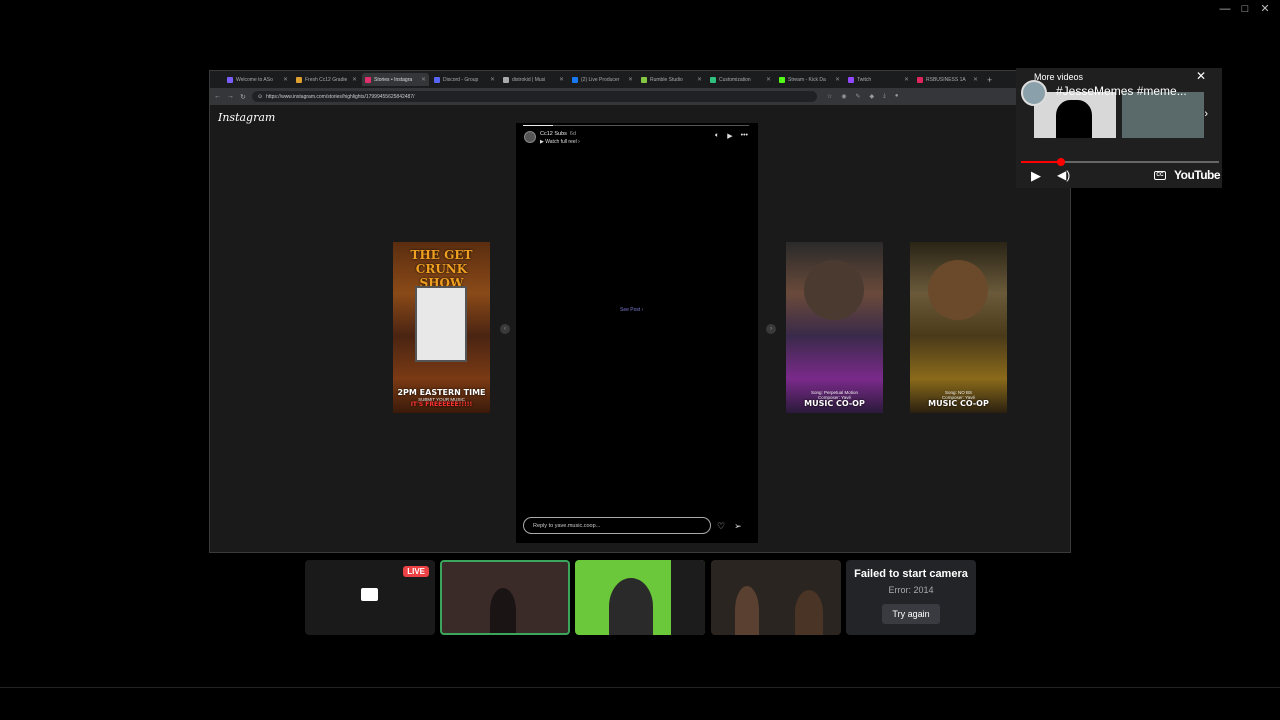 This screenshot has height=720, width=1280. I want to click on browser-tab: Stories • Instagra ✕, so click(395, 79).